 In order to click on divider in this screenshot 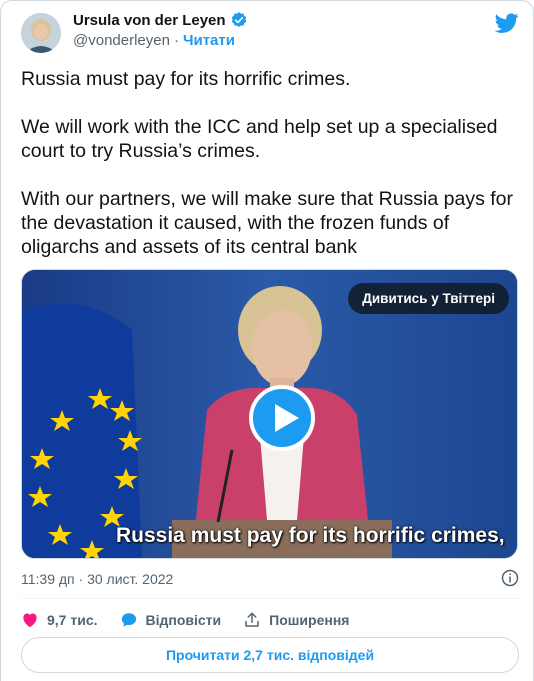, I will do `click(270, 598)`.